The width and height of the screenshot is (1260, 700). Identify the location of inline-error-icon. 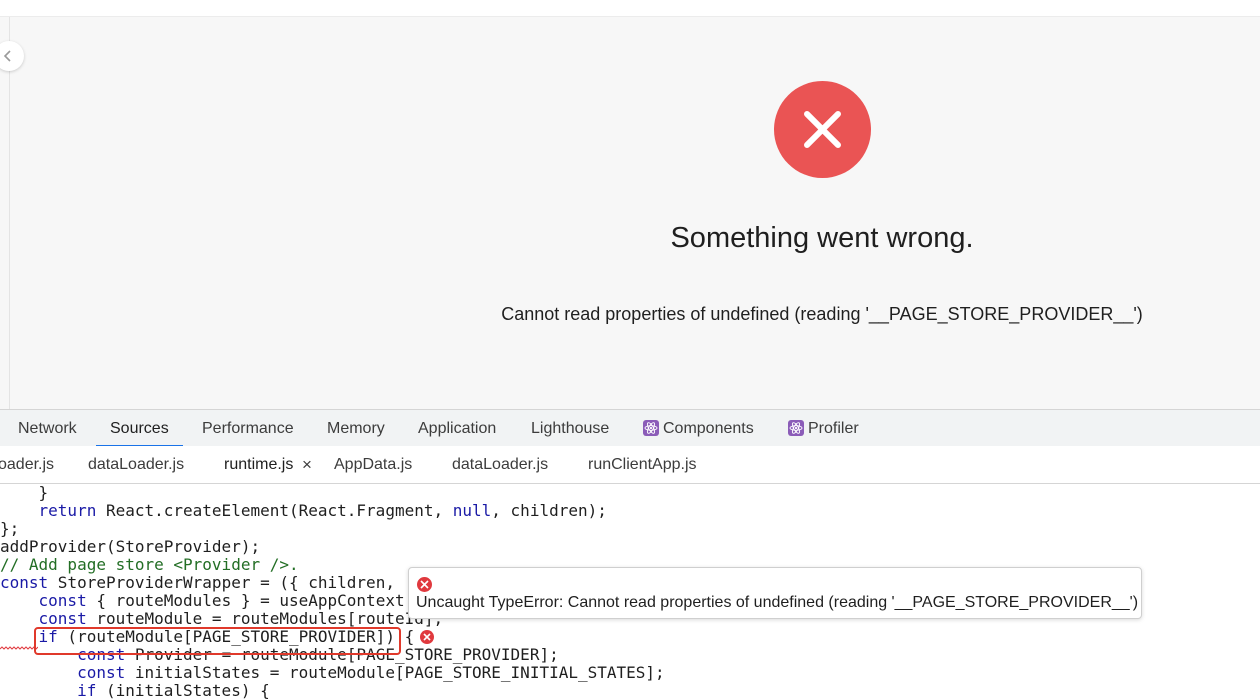
(427, 637).